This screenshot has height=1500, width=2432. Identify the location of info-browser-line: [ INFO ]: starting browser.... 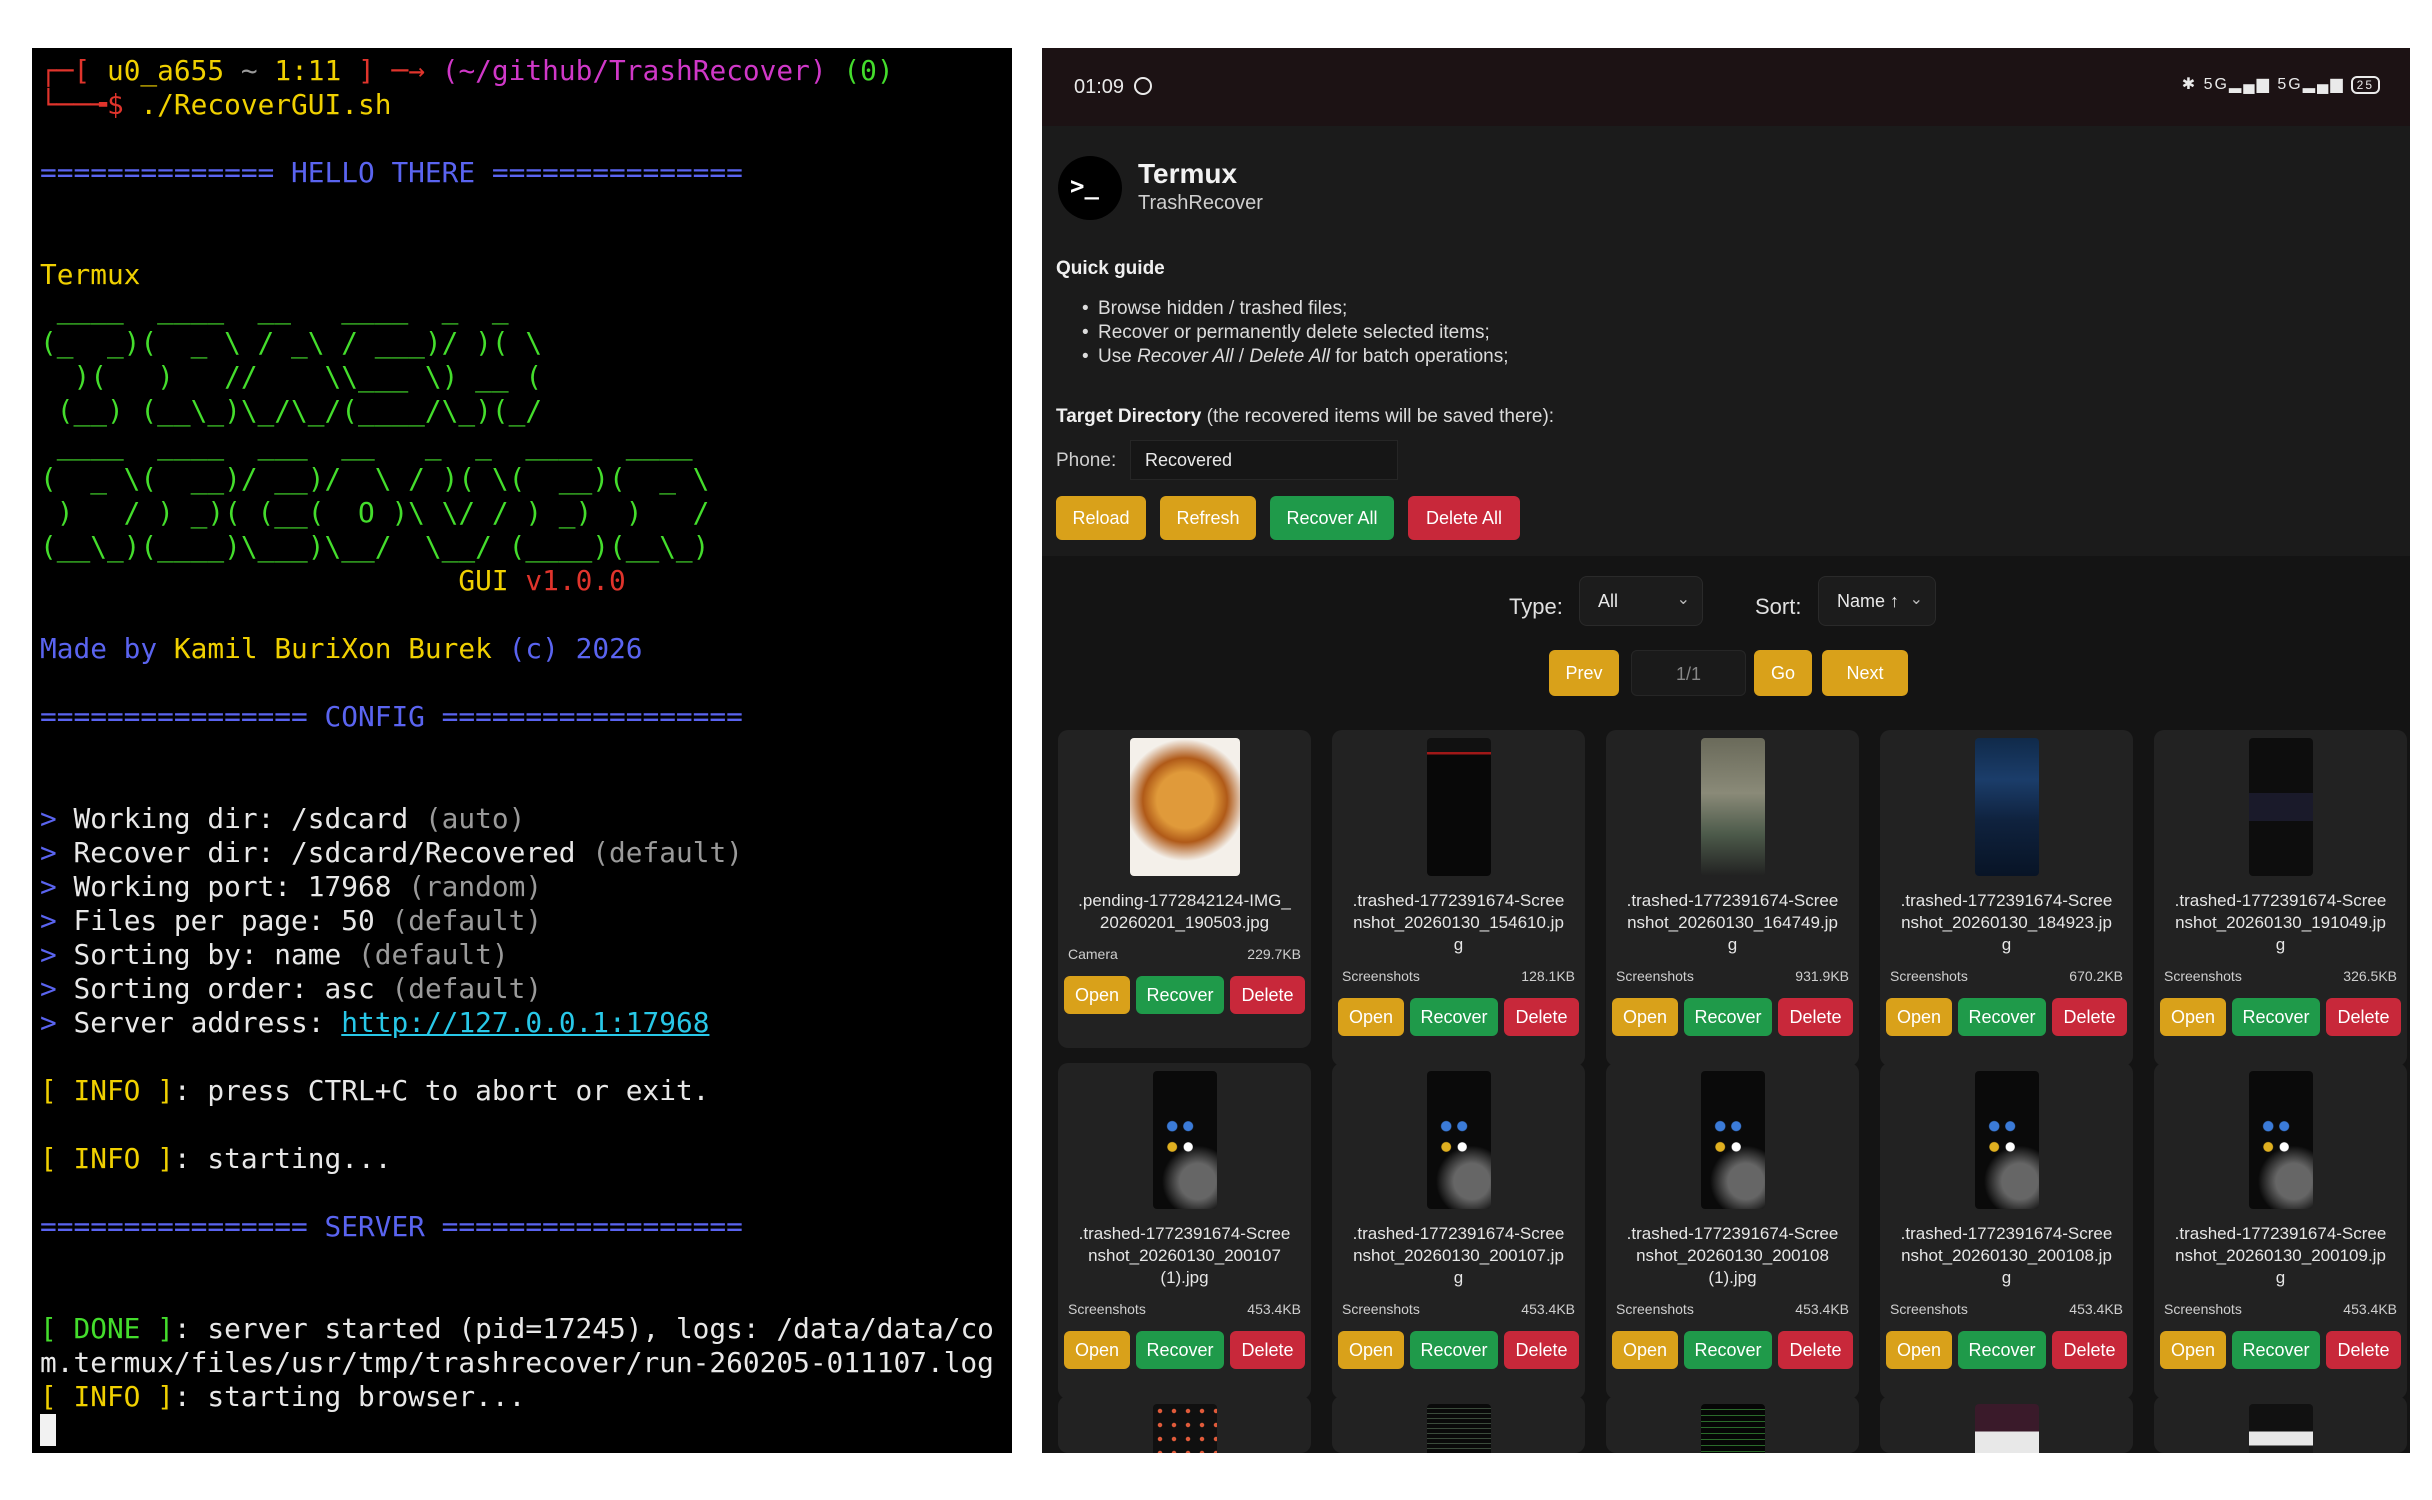
(283, 1396).